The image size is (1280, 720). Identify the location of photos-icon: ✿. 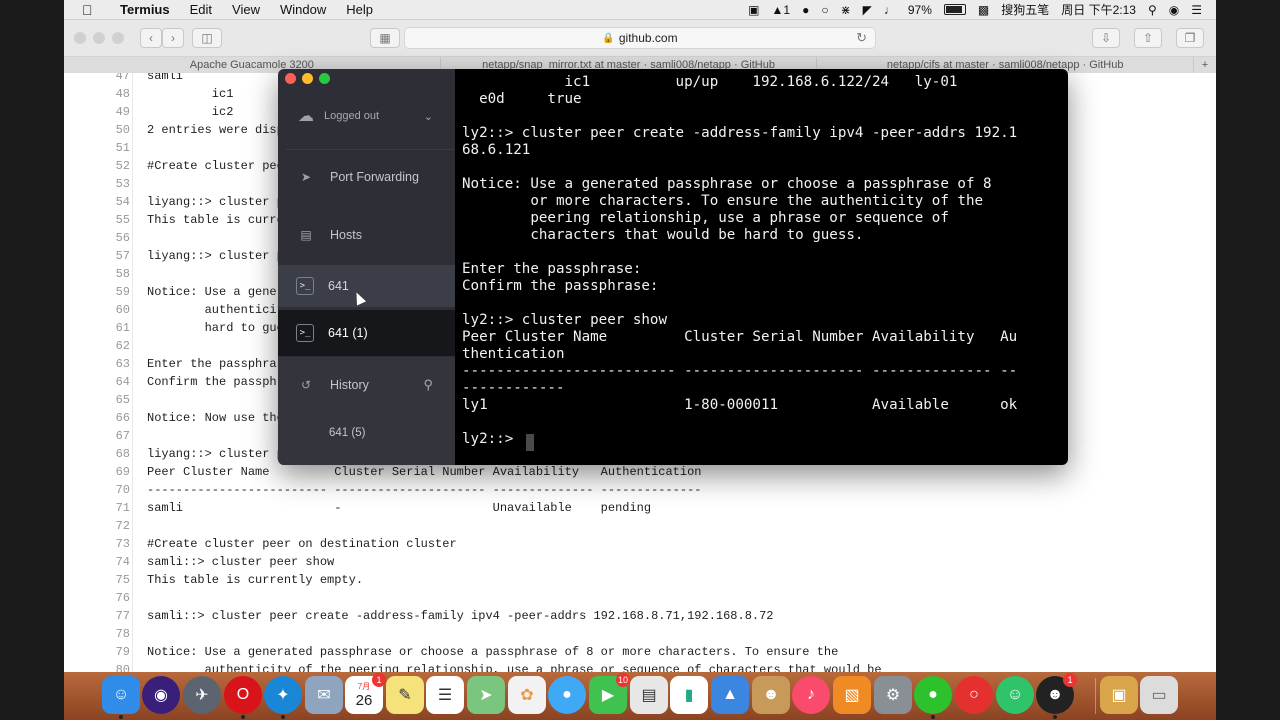
(527, 695).